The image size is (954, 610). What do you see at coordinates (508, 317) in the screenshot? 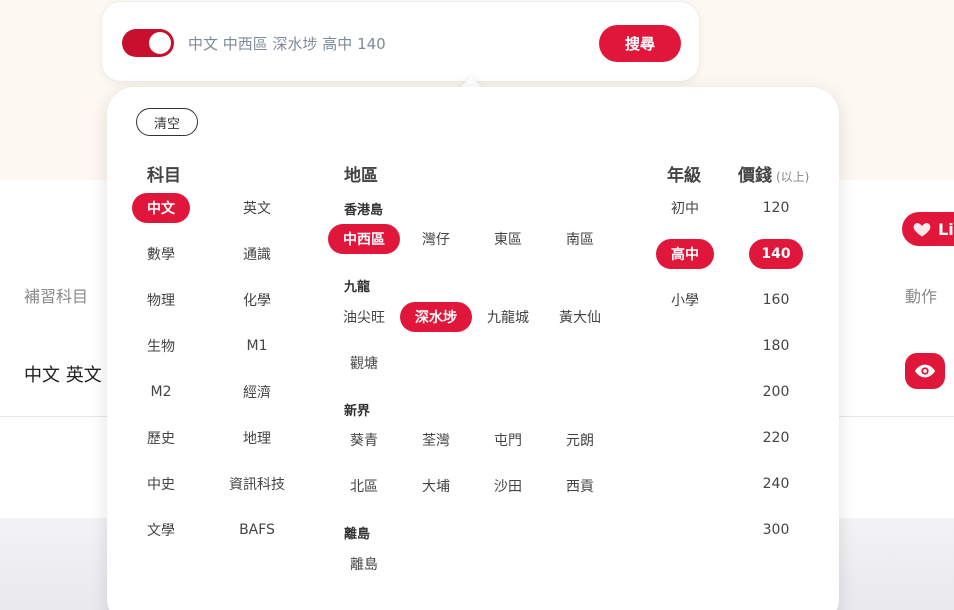
I see `district-chip: 九龍城` at bounding box center [508, 317].